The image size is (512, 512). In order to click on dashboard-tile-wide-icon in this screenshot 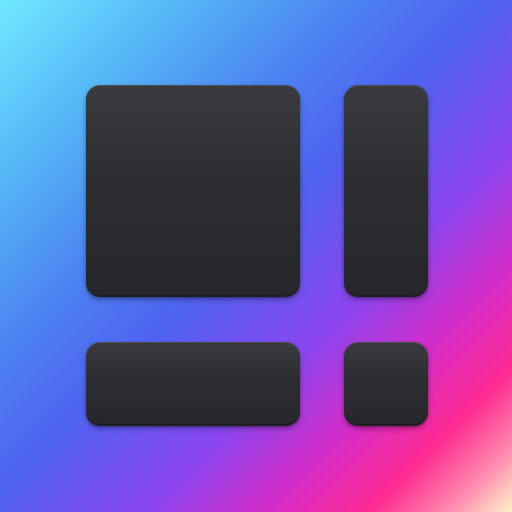, I will do `click(193, 384)`.